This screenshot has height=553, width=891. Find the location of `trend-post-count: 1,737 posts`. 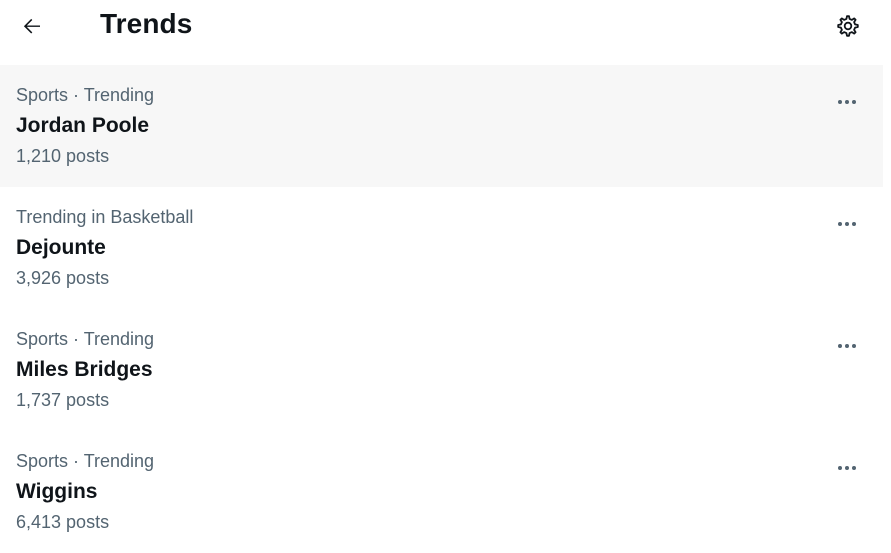

trend-post-count: 1,737 posts is located at coordinates (63, 400).